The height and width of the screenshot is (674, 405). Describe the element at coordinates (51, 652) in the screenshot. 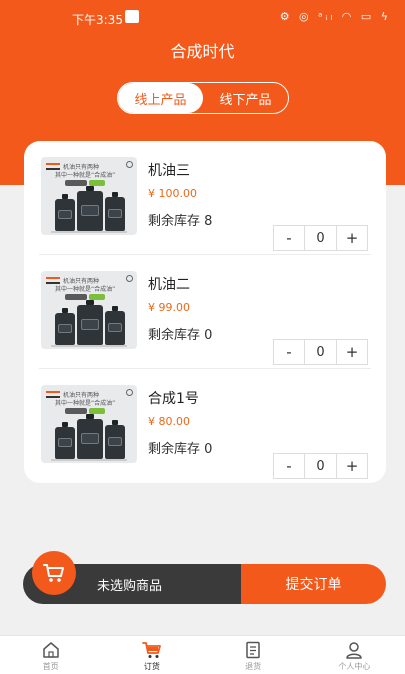

I see `home-icon` at that location.